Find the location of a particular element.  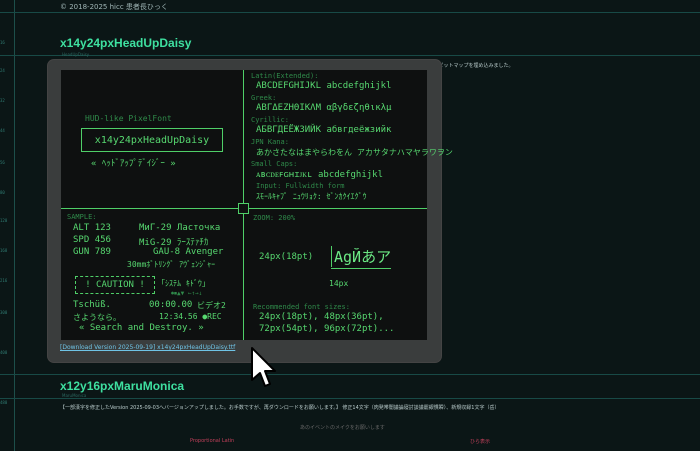

sample-label: SAMPLE: is located at coordinates (82, 217).